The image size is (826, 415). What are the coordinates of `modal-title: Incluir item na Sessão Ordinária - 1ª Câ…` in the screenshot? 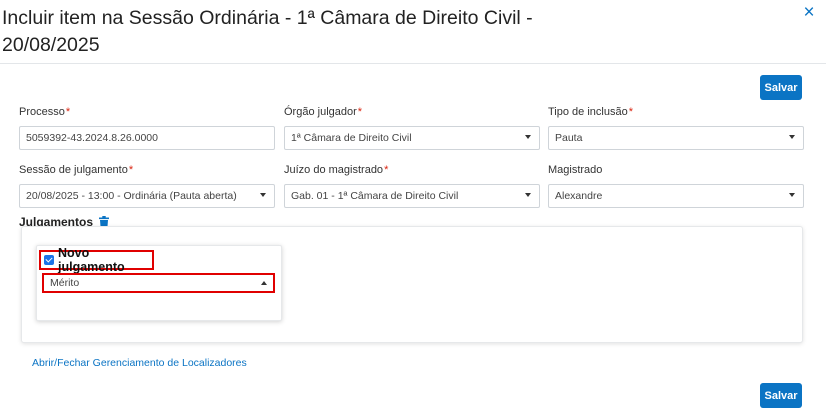 It's located at (267, 31).